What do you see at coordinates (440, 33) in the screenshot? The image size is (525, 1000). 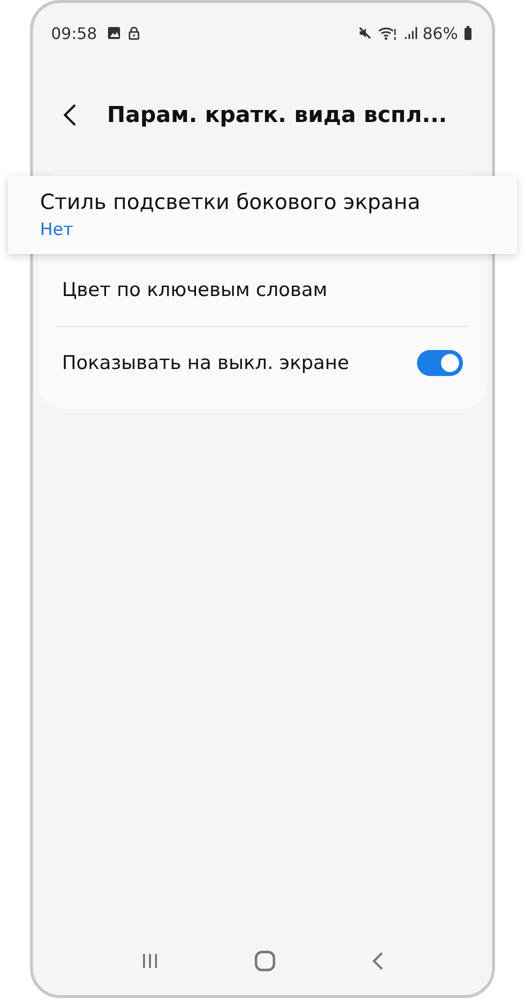 I see `battery-level: 86%` at bounding box center [440, 33].